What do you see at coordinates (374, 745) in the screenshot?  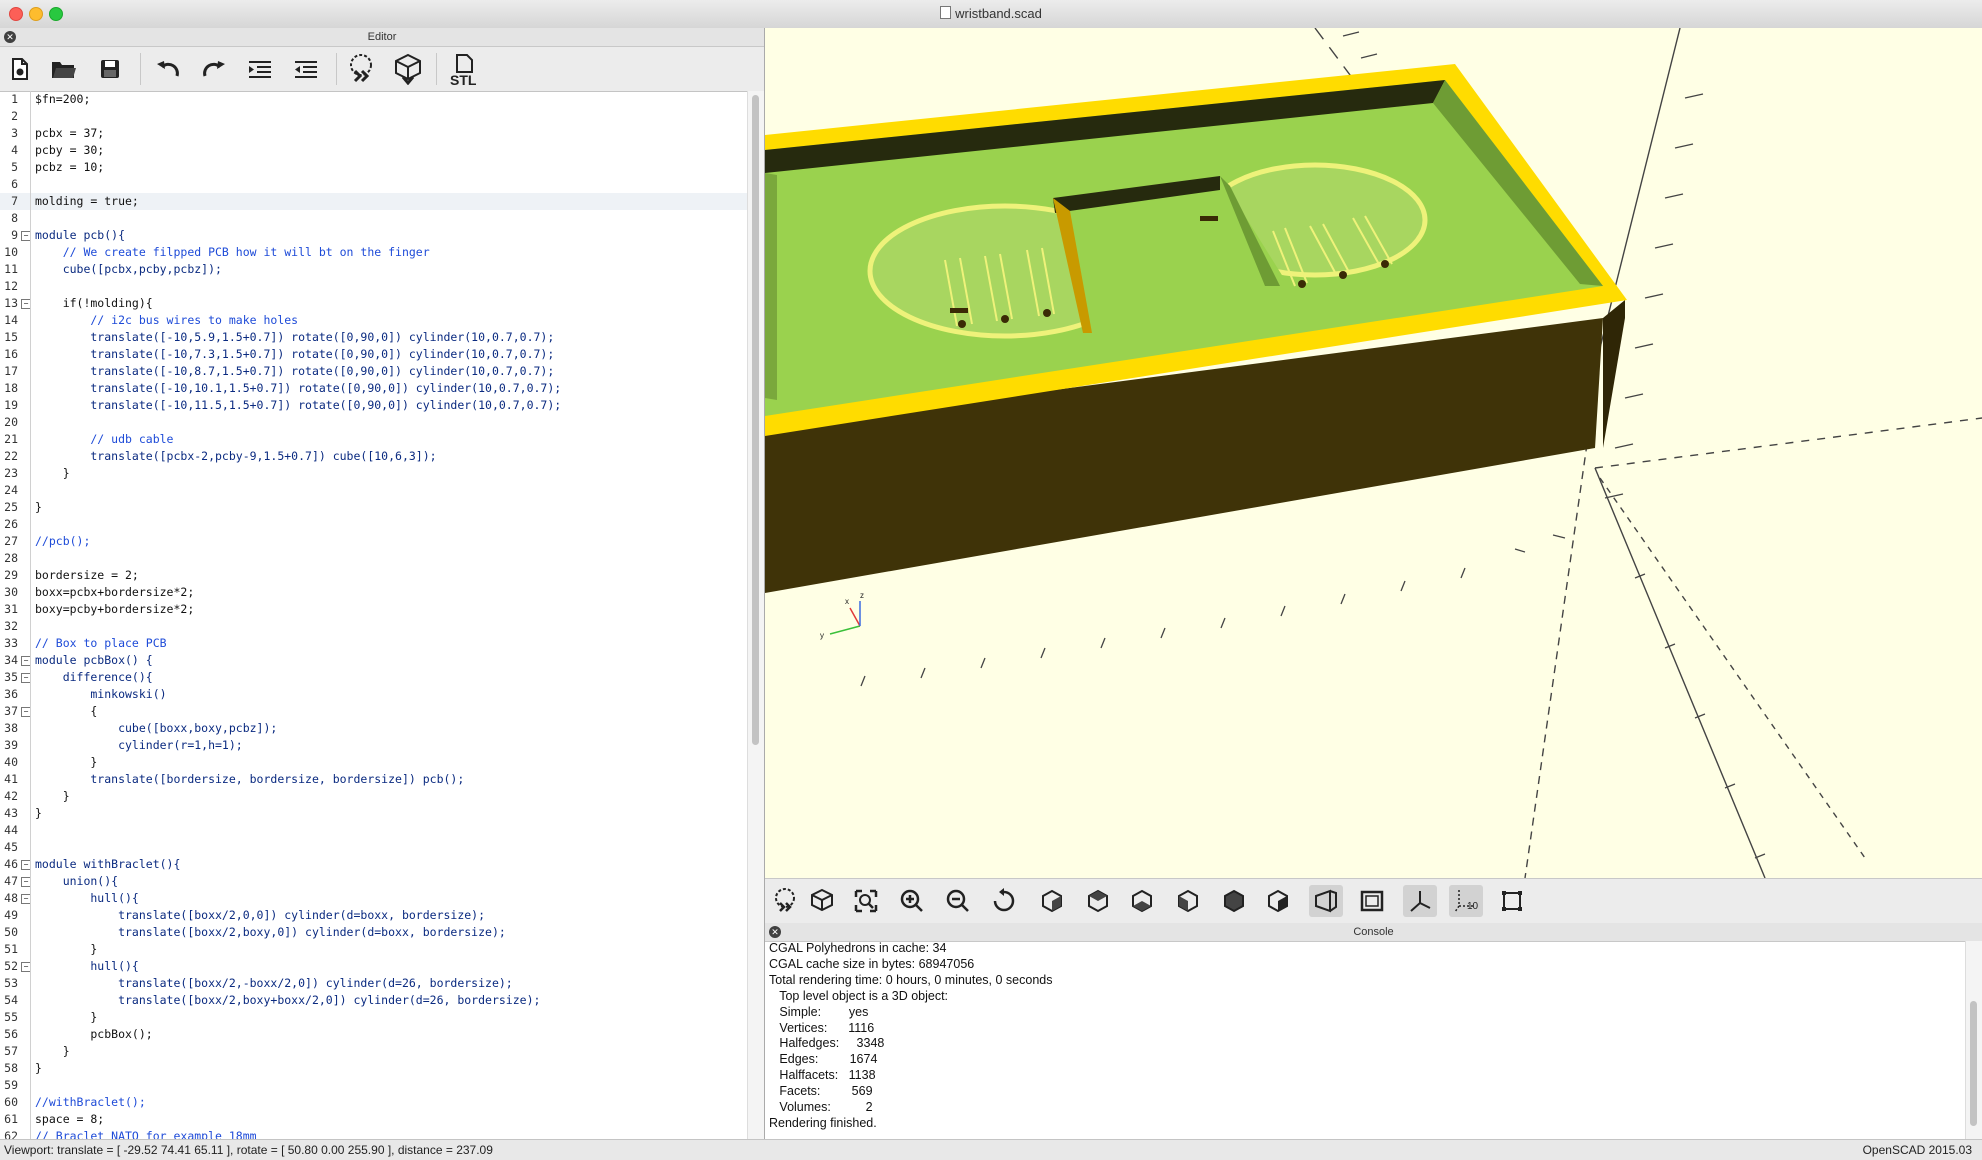 I see `code-line: 39 cylinder(r=1,h=1);` at bounding box center [374, 745].